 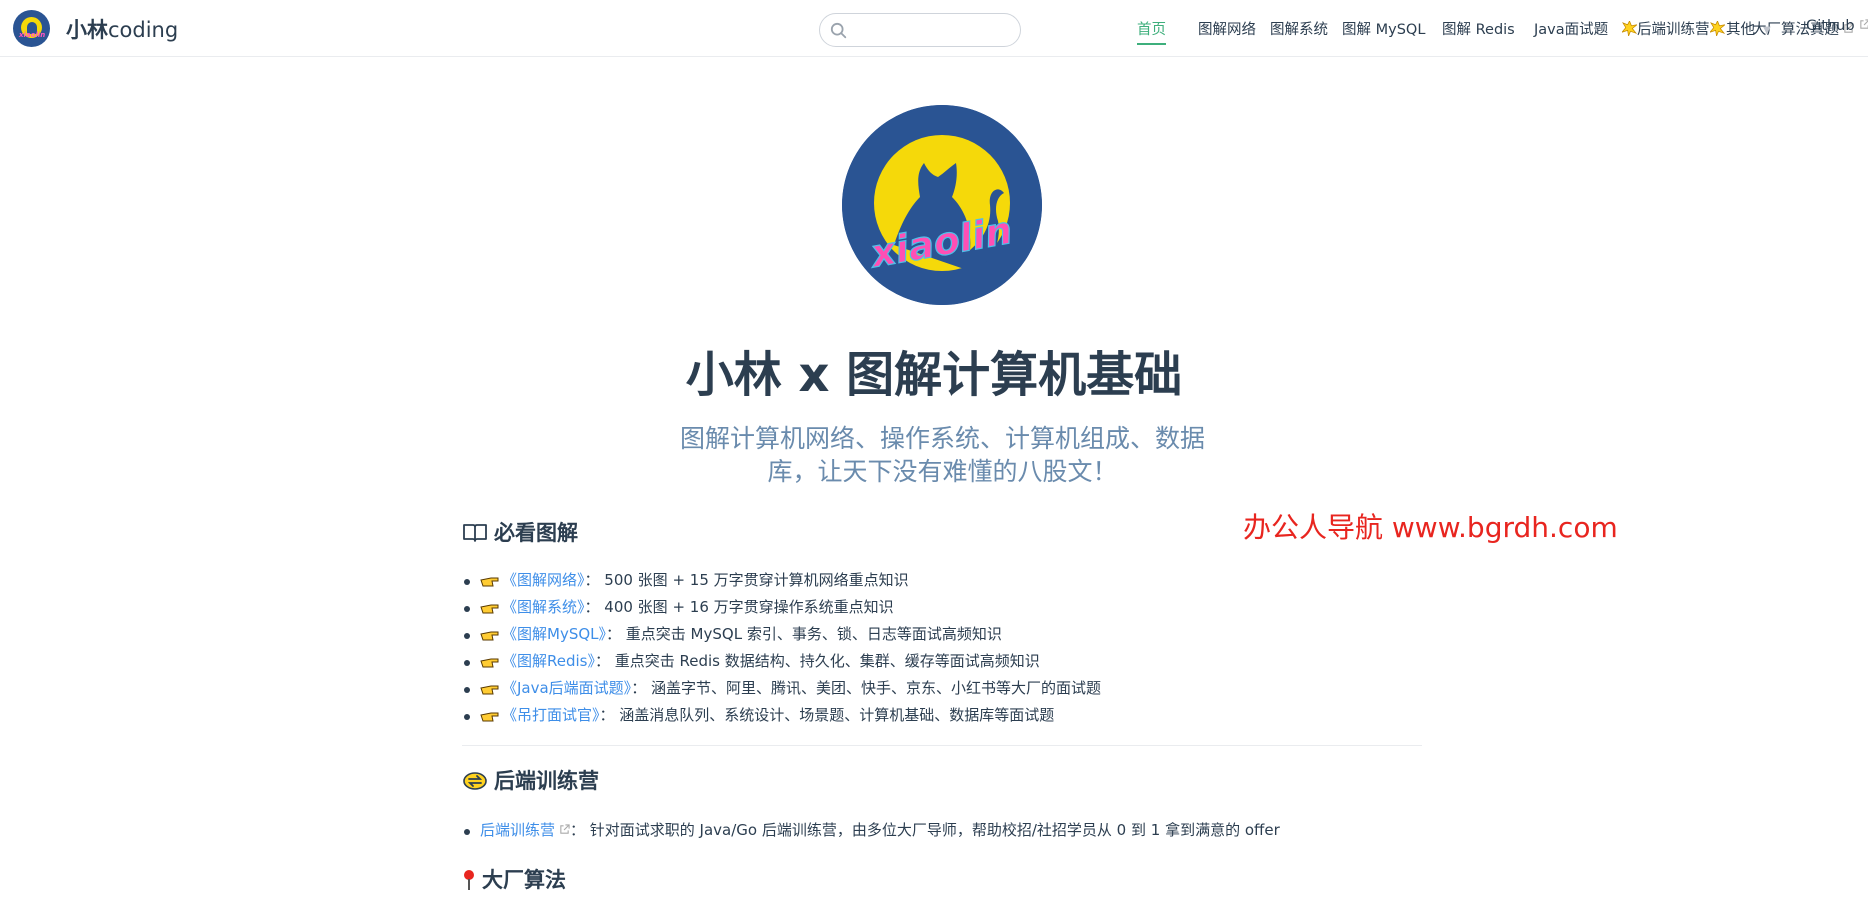 I want to click on link-system: 《图解系统》, so click(x=543, y=607).